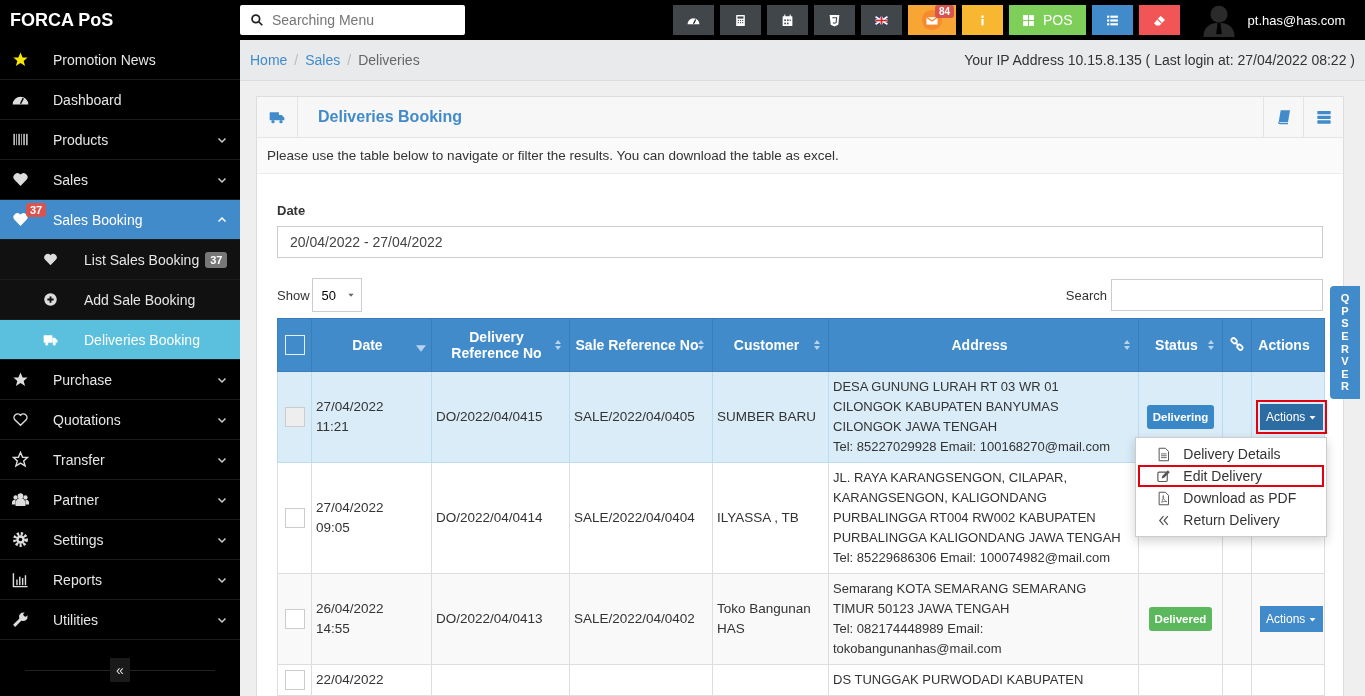 Image resolution: width=1365 pixels, height=696 pixels. I want to click on stacked-bars-icon, so click(1323, 117).